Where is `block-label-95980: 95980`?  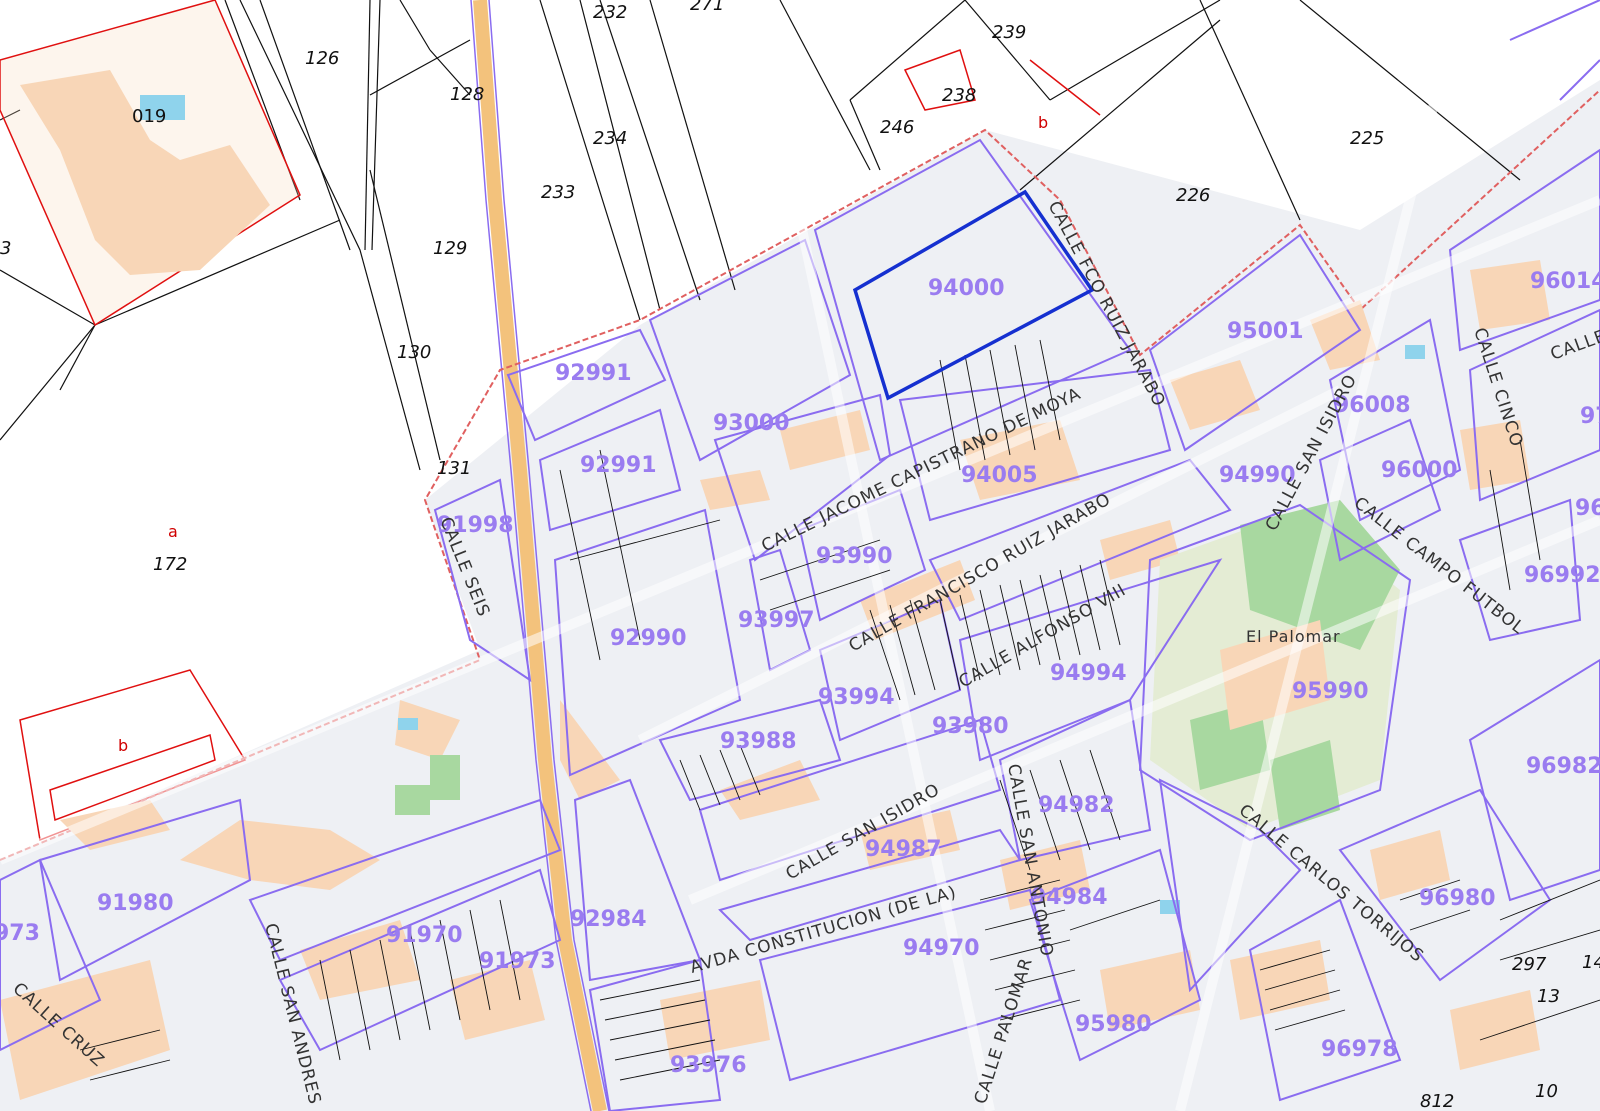
block-label-95980: 95980 is located at coordinates (1113, 1024).